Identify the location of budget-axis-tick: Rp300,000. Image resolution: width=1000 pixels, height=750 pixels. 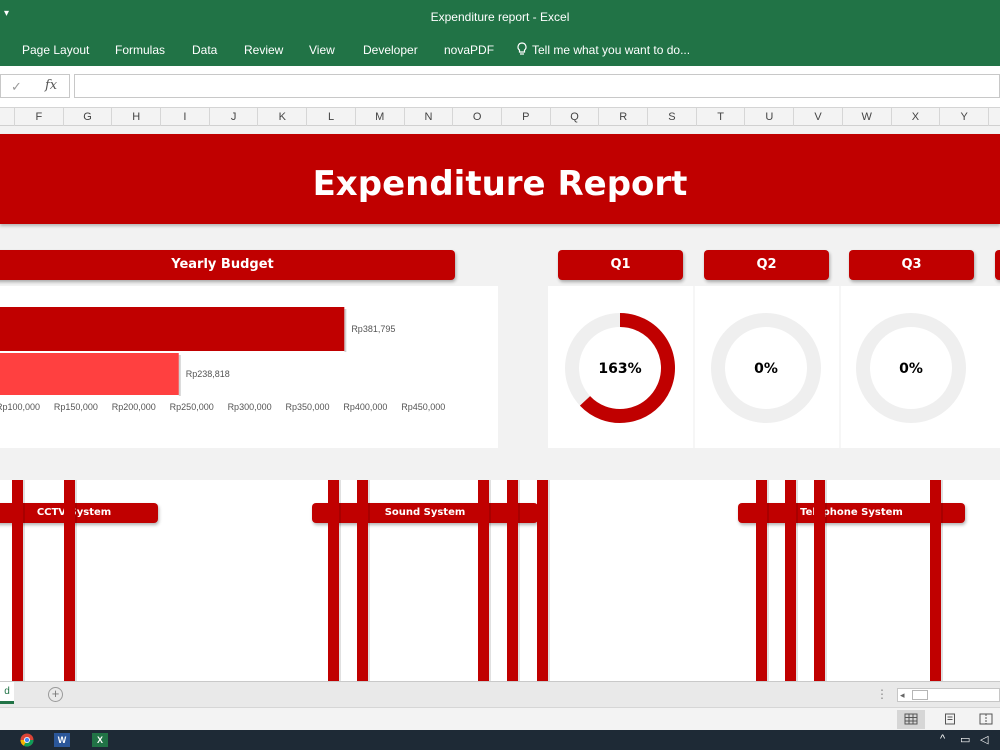
(250, 407).